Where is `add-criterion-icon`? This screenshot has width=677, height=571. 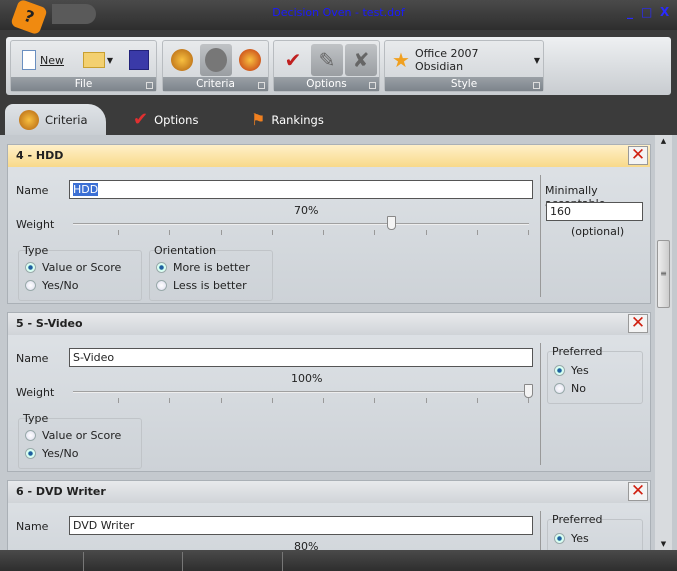
add-criterion-icon is located at coordinates (182, 60).